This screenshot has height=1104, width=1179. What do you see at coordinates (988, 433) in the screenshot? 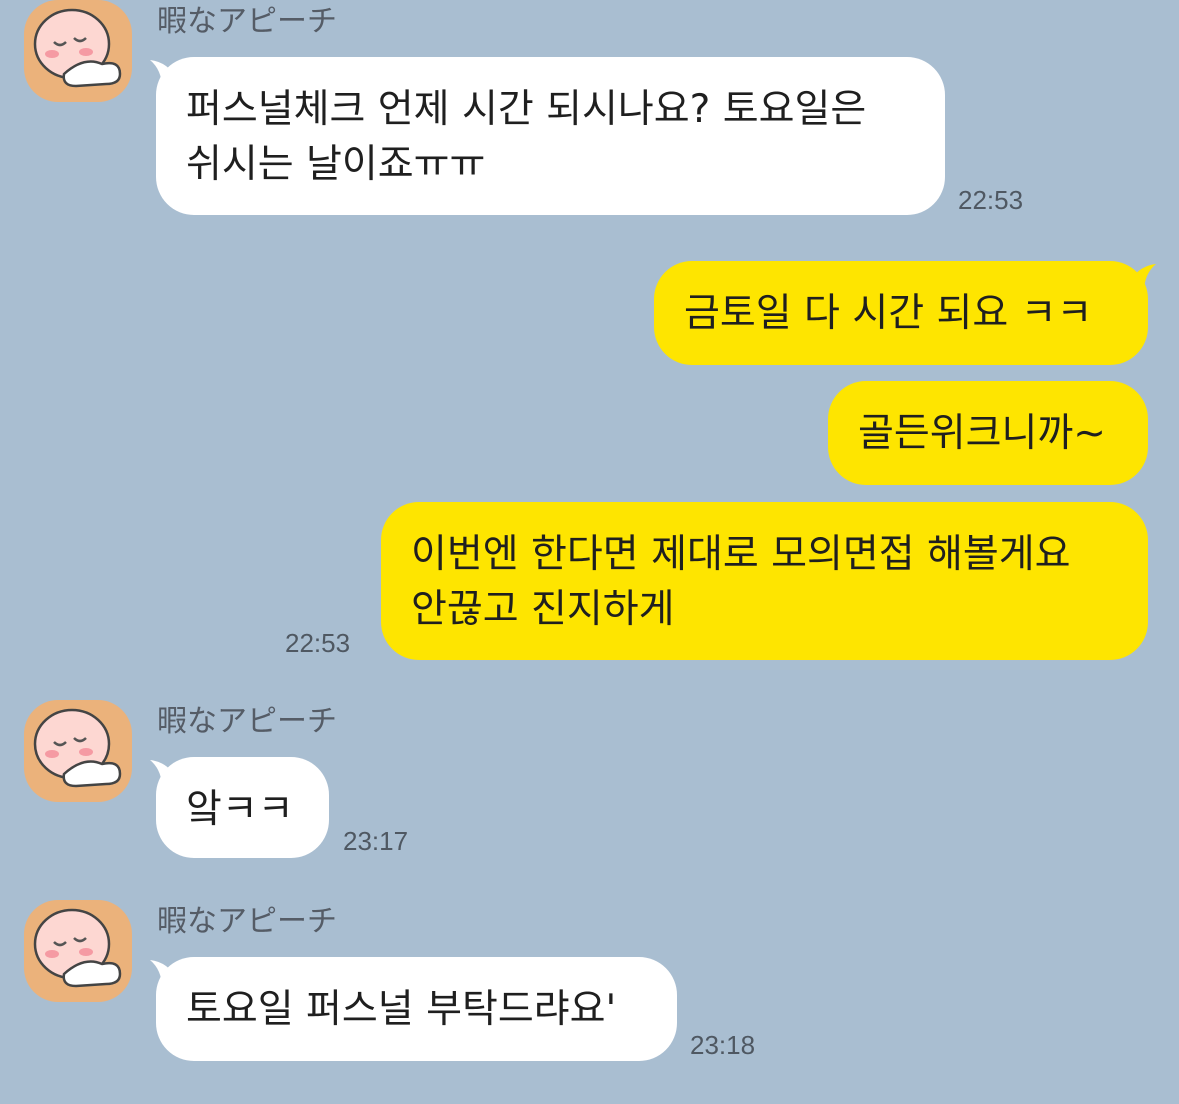
I see `message-bubble-outgoing: 골든위크니까~` at bounding box center [988, 433].